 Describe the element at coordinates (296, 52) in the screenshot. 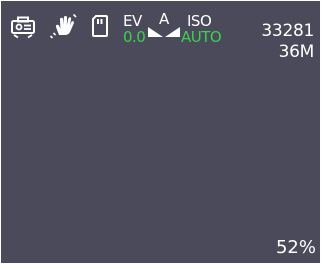

I see `resolution: 36M` at that location.